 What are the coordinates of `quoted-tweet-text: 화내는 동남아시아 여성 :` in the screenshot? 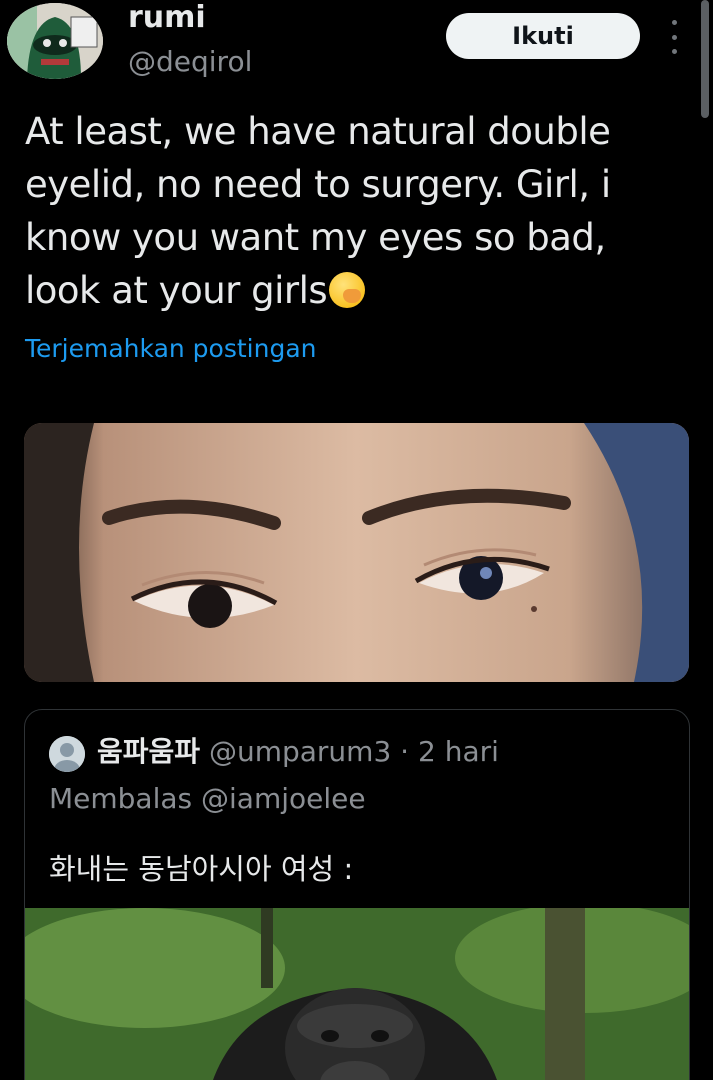 It's located at (201, 869).